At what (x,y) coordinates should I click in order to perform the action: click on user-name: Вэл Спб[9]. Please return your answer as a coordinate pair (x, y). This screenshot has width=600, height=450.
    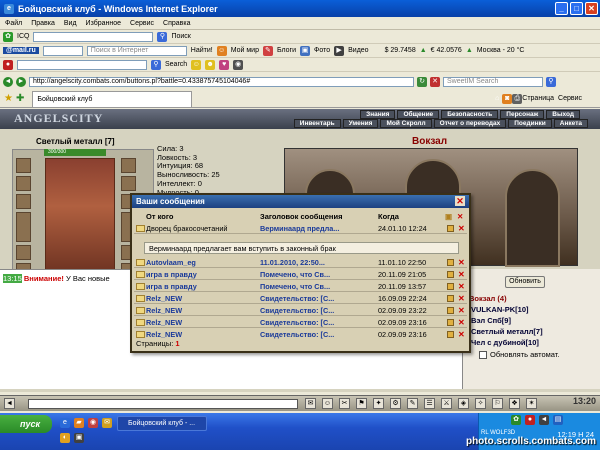
    Looking at the image, I should click on (491, 320).